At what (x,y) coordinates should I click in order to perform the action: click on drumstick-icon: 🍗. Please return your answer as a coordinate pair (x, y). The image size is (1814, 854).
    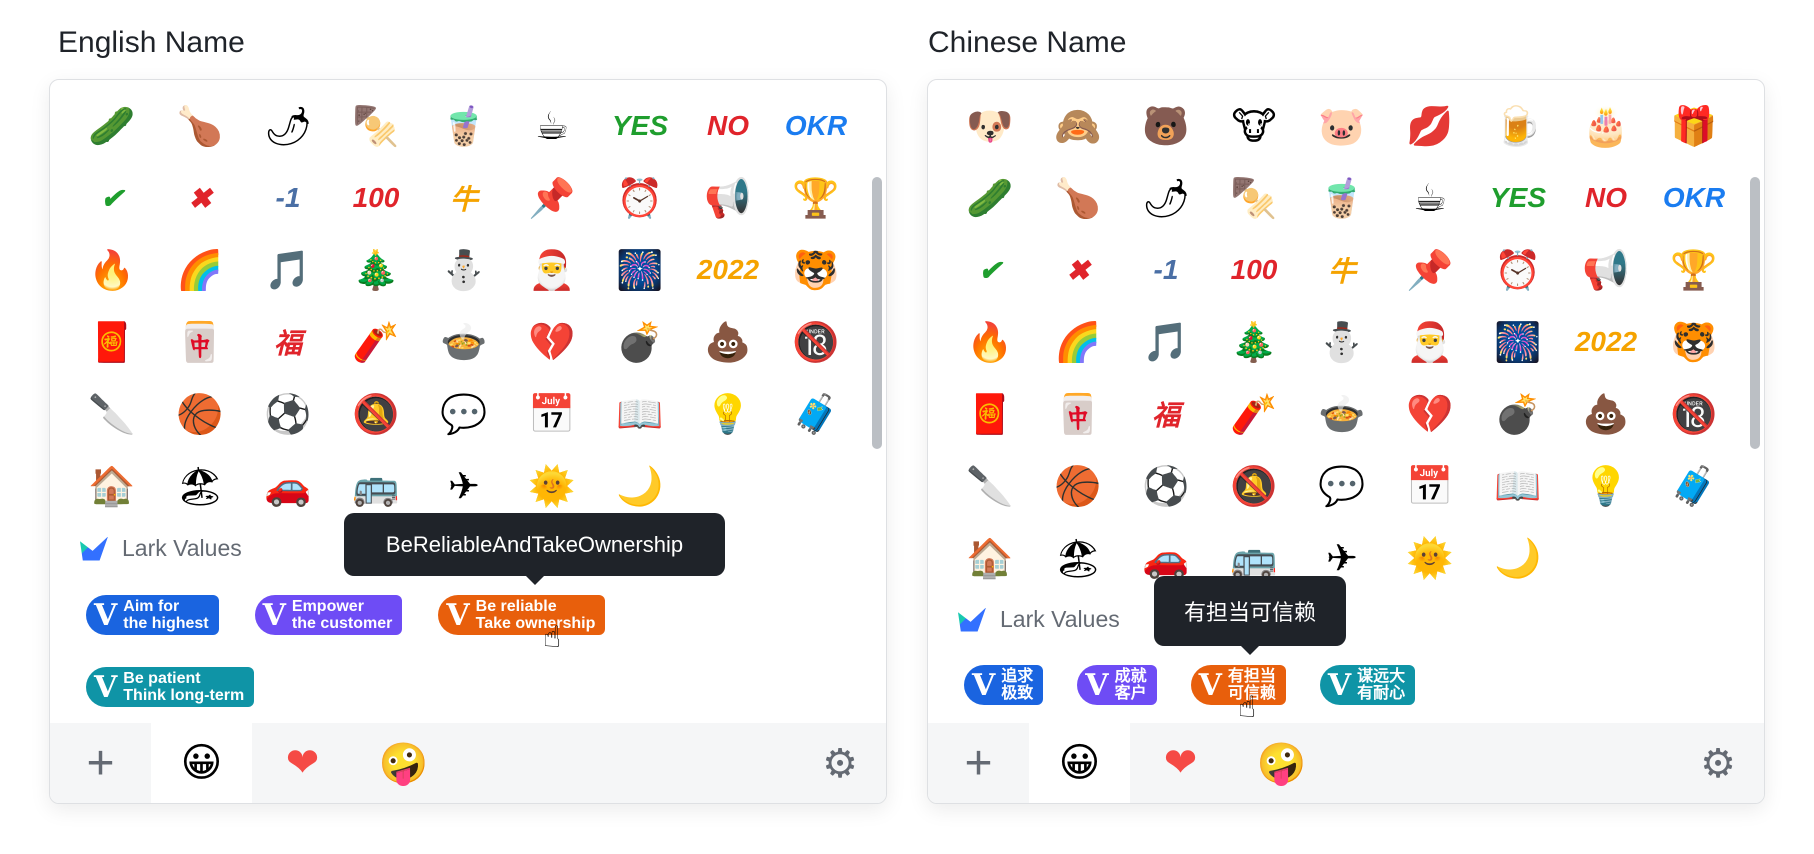
    Looking at the image, I should click on (1078, 198).